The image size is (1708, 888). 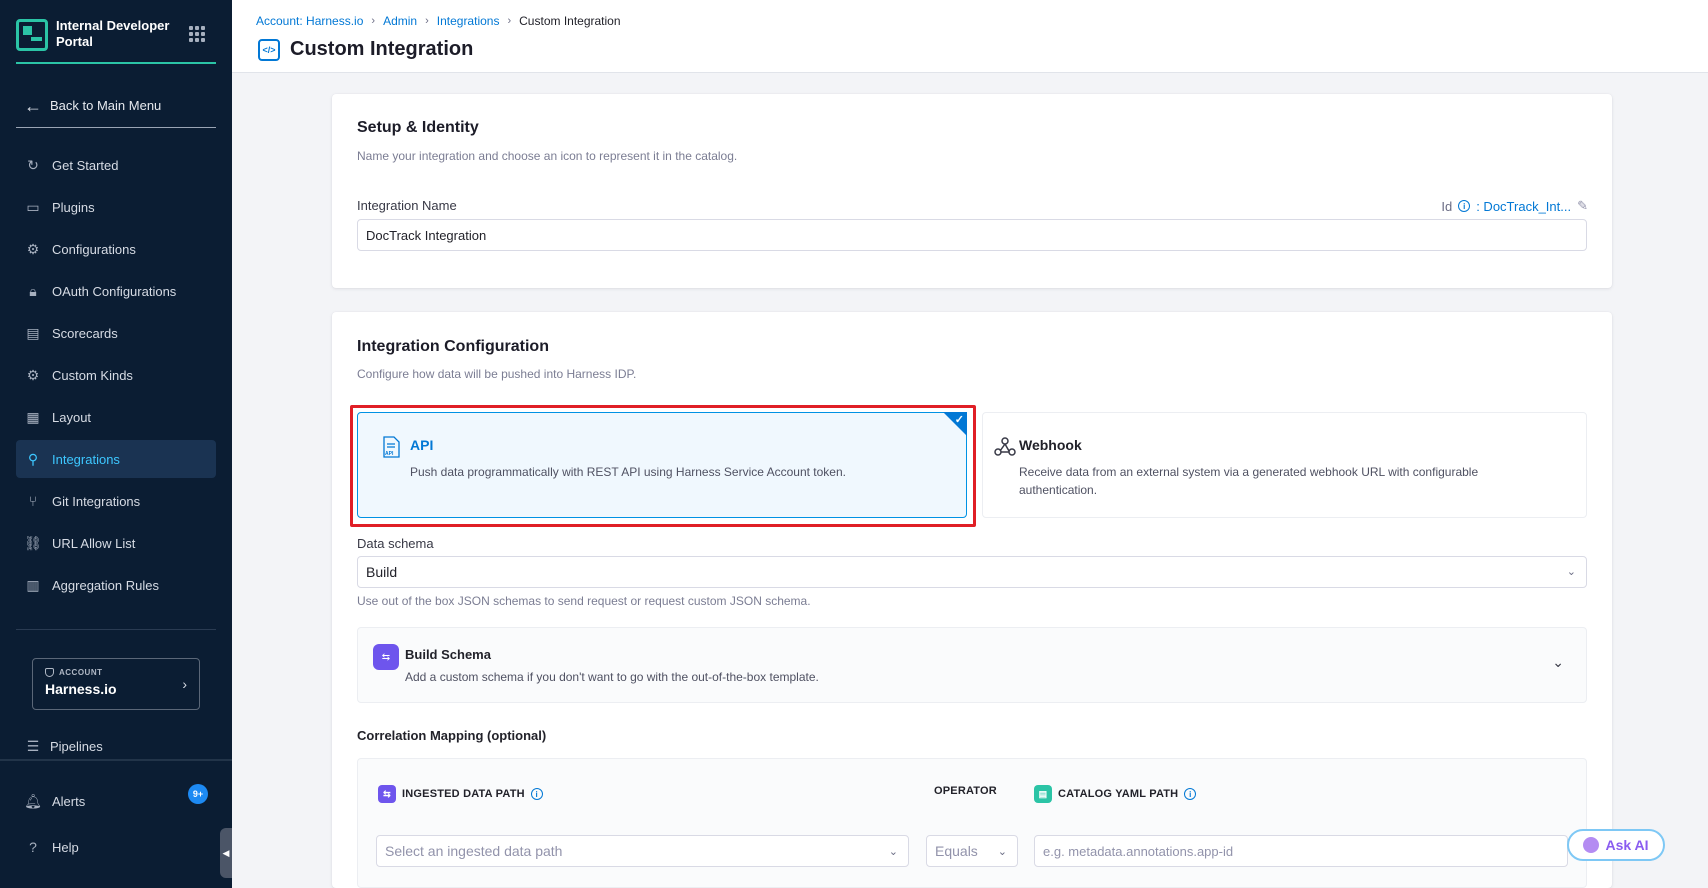 I want to click on ingested-data-path-select: Select an ingested data path ⌄, so click(x=642, y=851).